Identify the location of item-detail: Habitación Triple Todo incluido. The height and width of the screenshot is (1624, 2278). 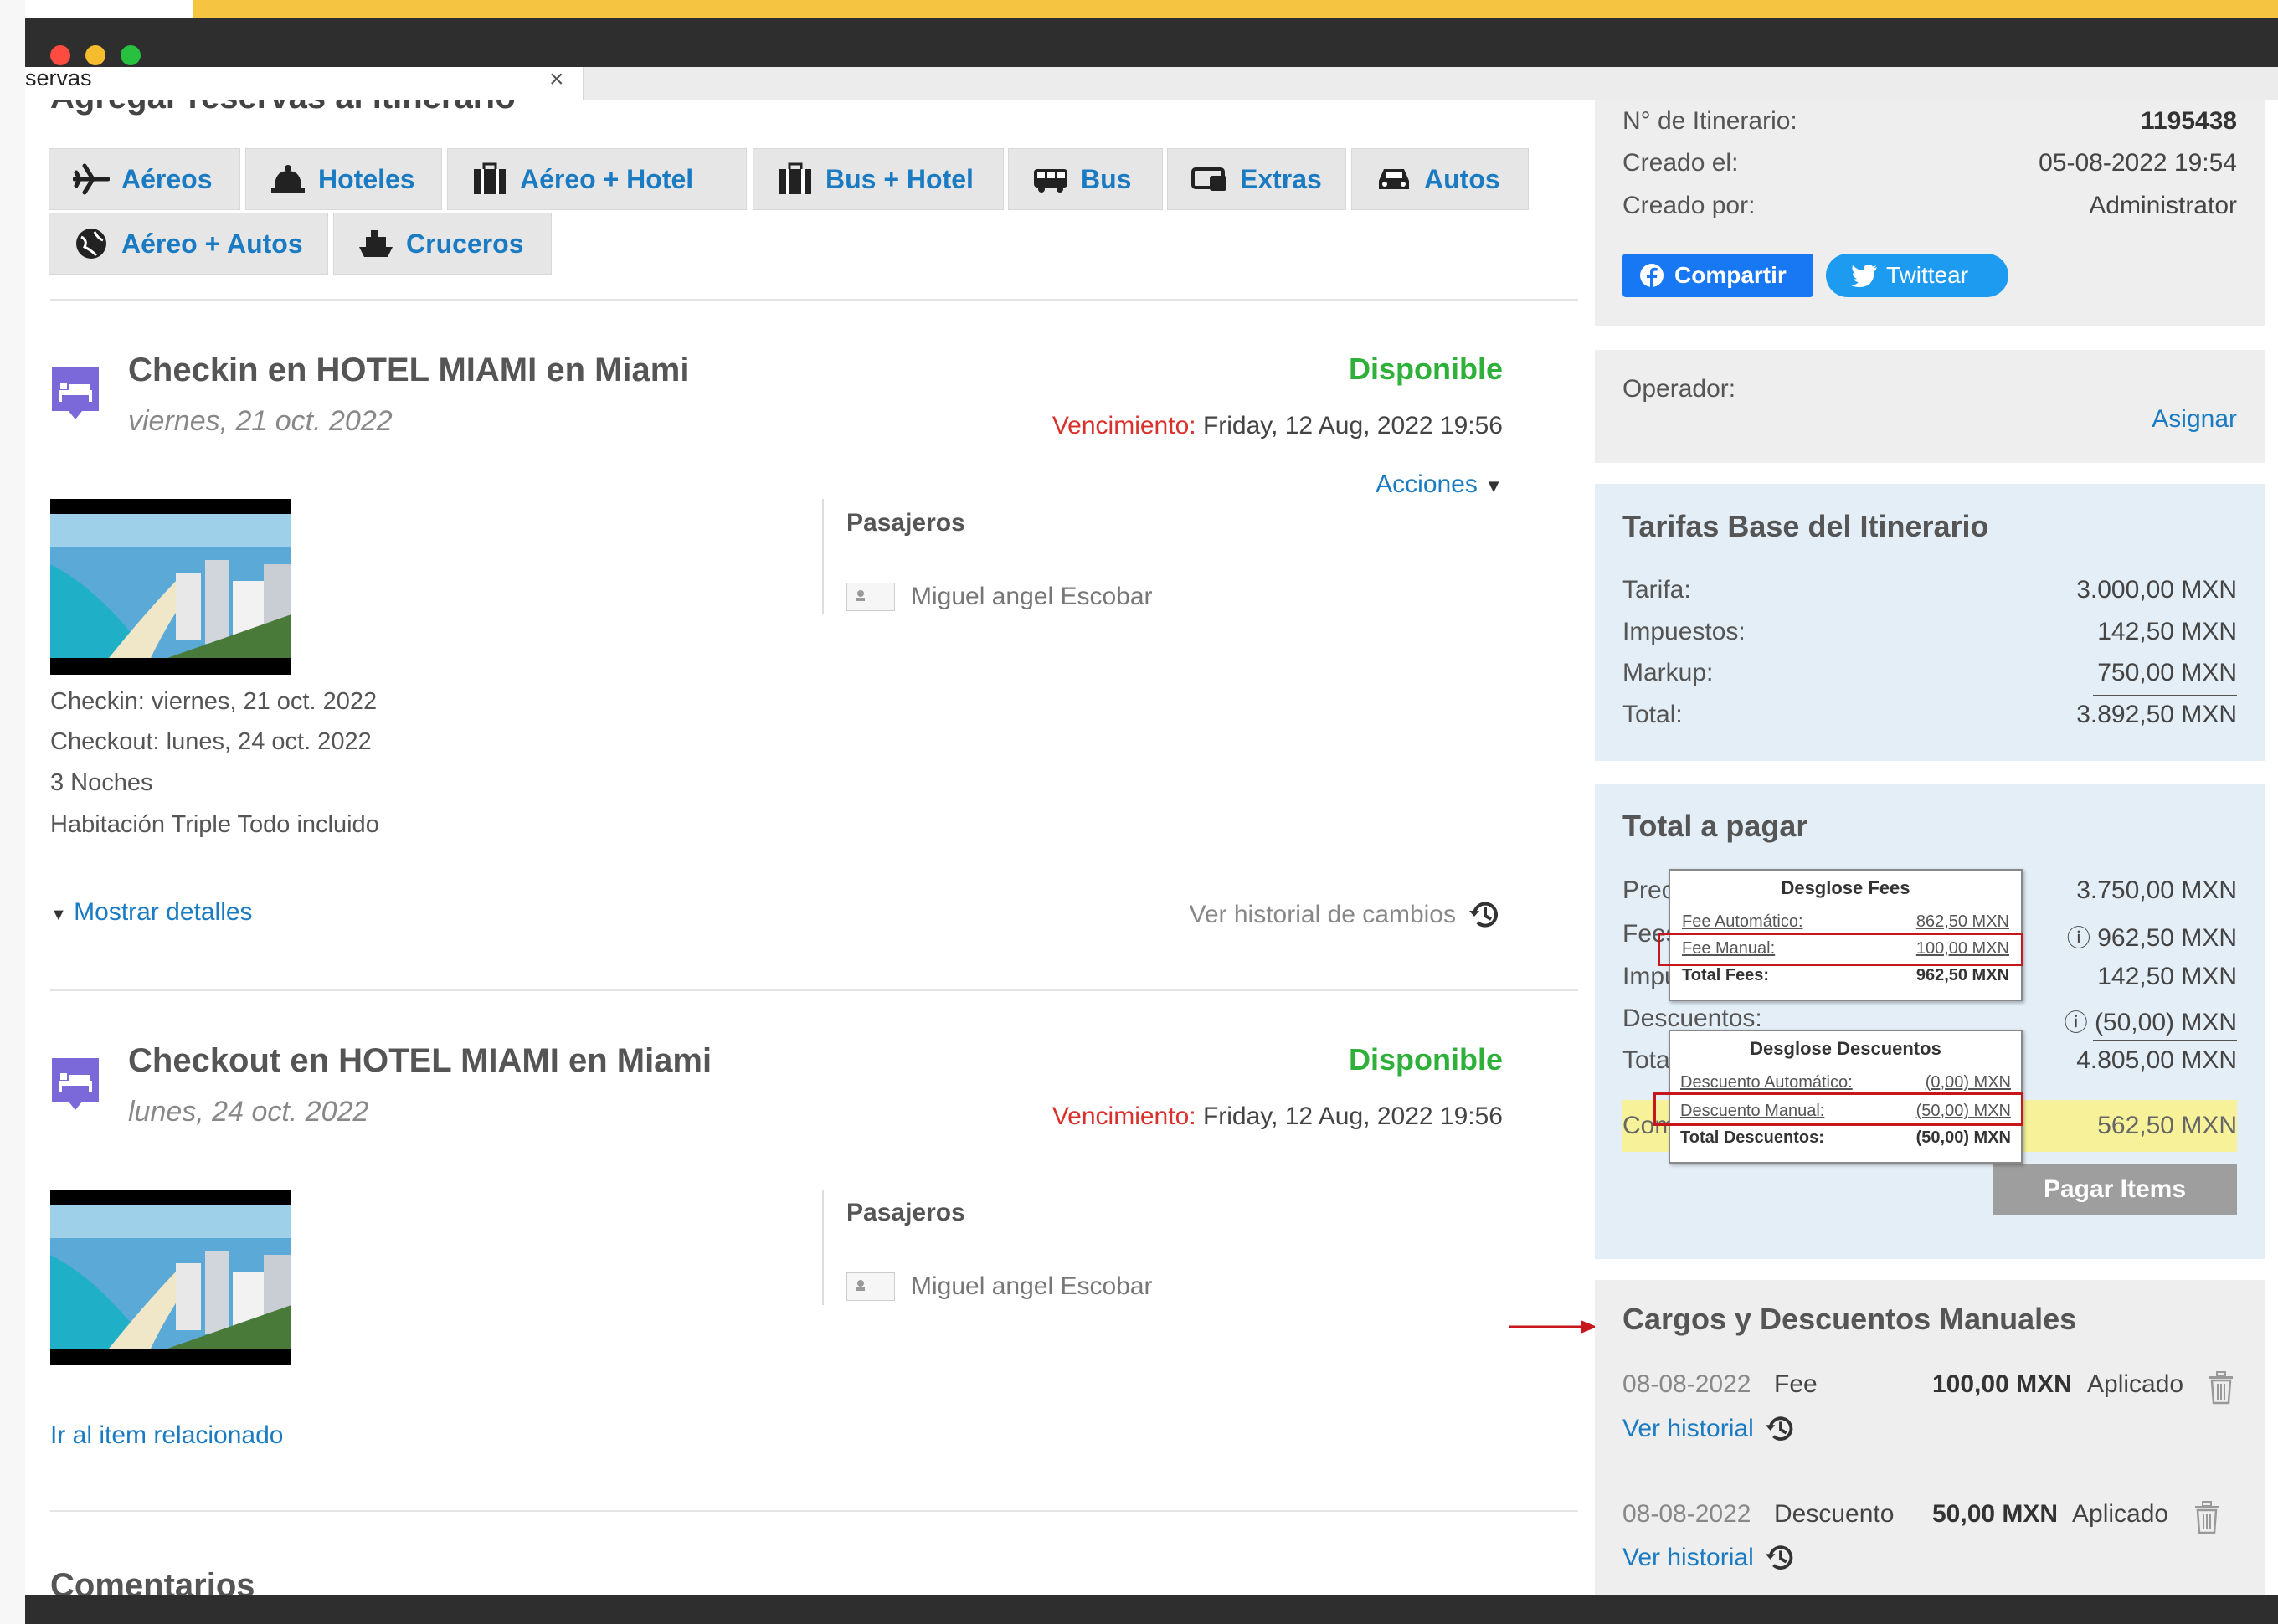
(215, 824).